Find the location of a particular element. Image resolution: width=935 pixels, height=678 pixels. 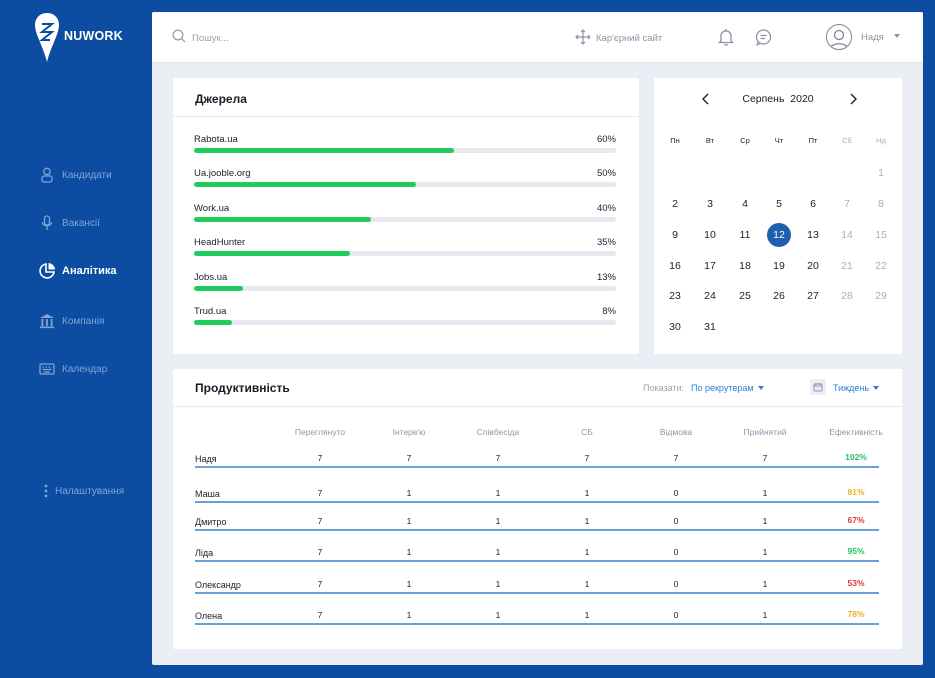

show-filter-dropdown: По рекрутерам is located at coordinates (727, 388).